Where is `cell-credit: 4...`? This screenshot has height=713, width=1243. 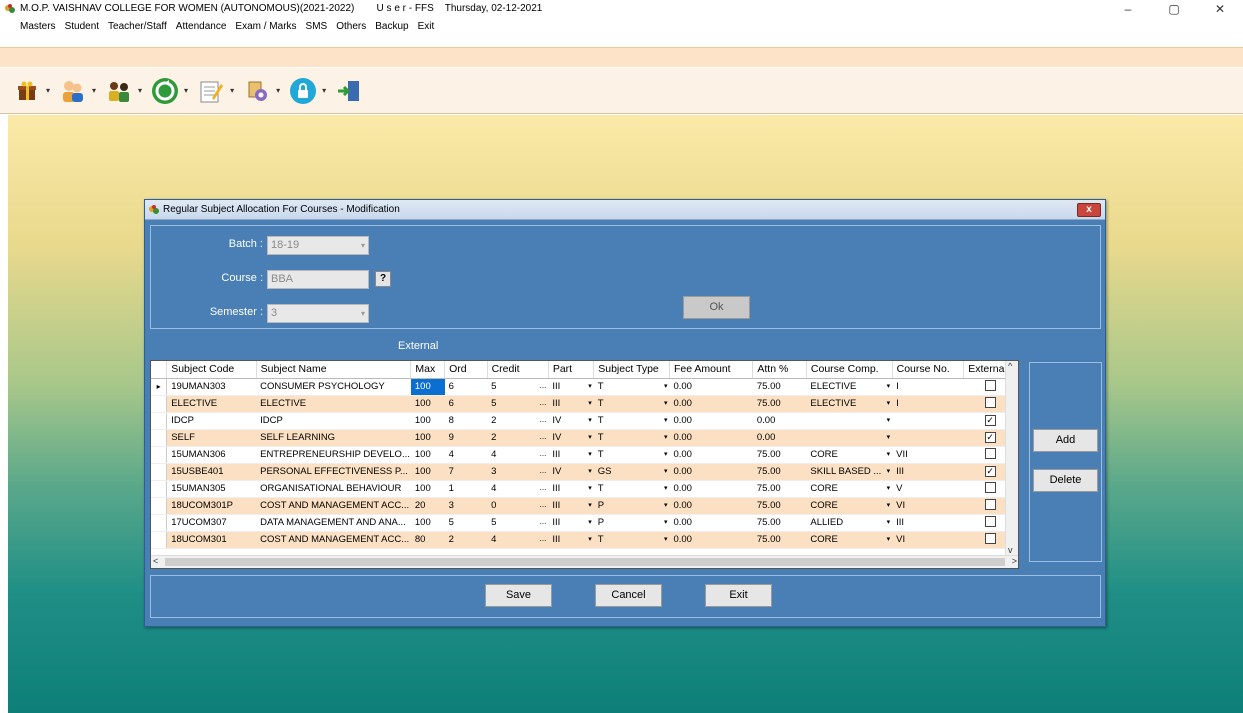 cell-credit: 4... is located at coordinates (518, 540).